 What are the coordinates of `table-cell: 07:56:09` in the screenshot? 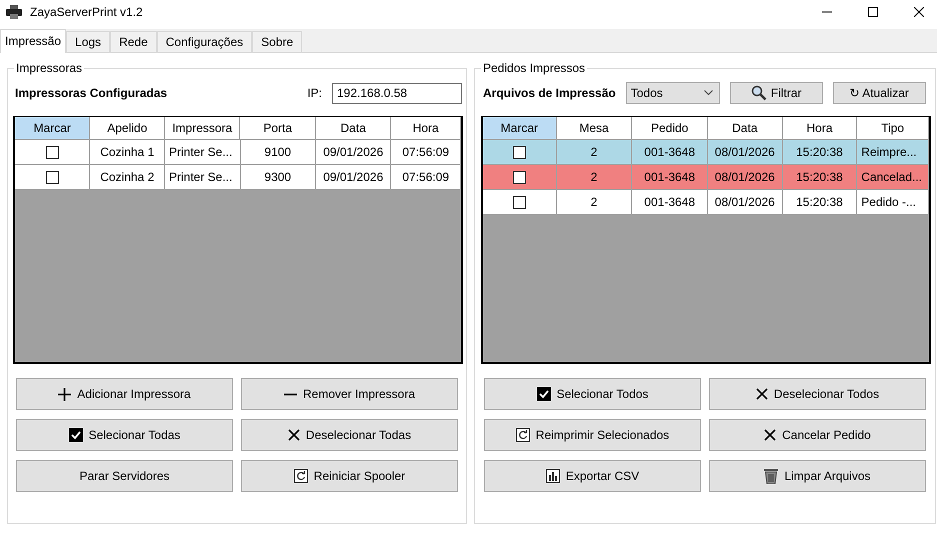 It's located at (426, 177).